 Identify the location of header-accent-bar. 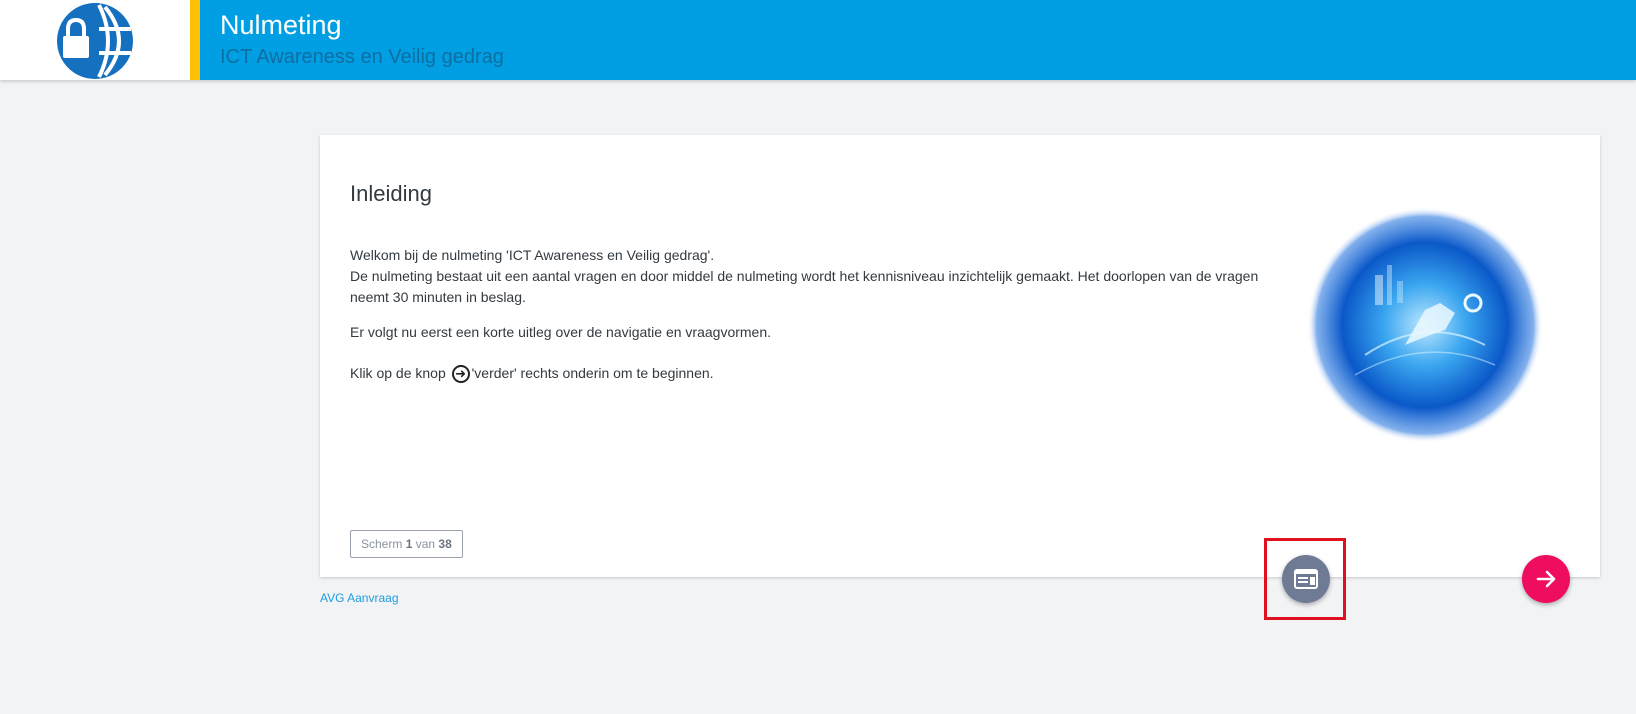
(195, 40).